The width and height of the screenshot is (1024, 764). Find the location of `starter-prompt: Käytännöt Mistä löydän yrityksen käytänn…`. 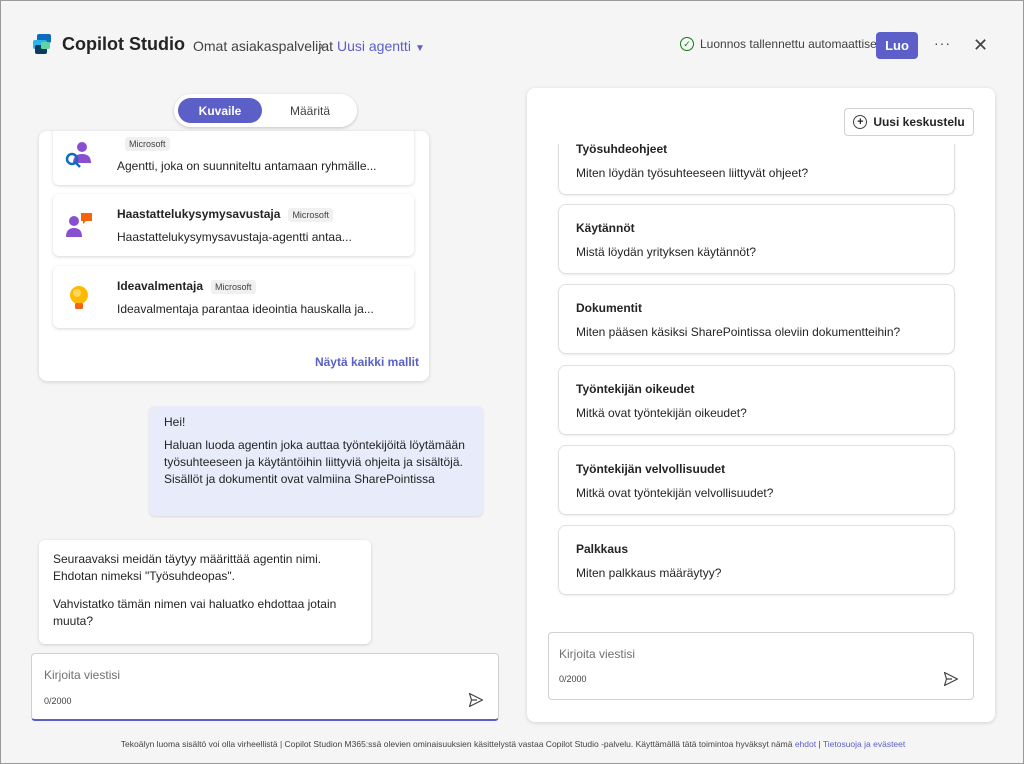

starter-prompt: Käytännöt Mistä löydän yrityksen käytänn… is located at coordinates (756, 239).